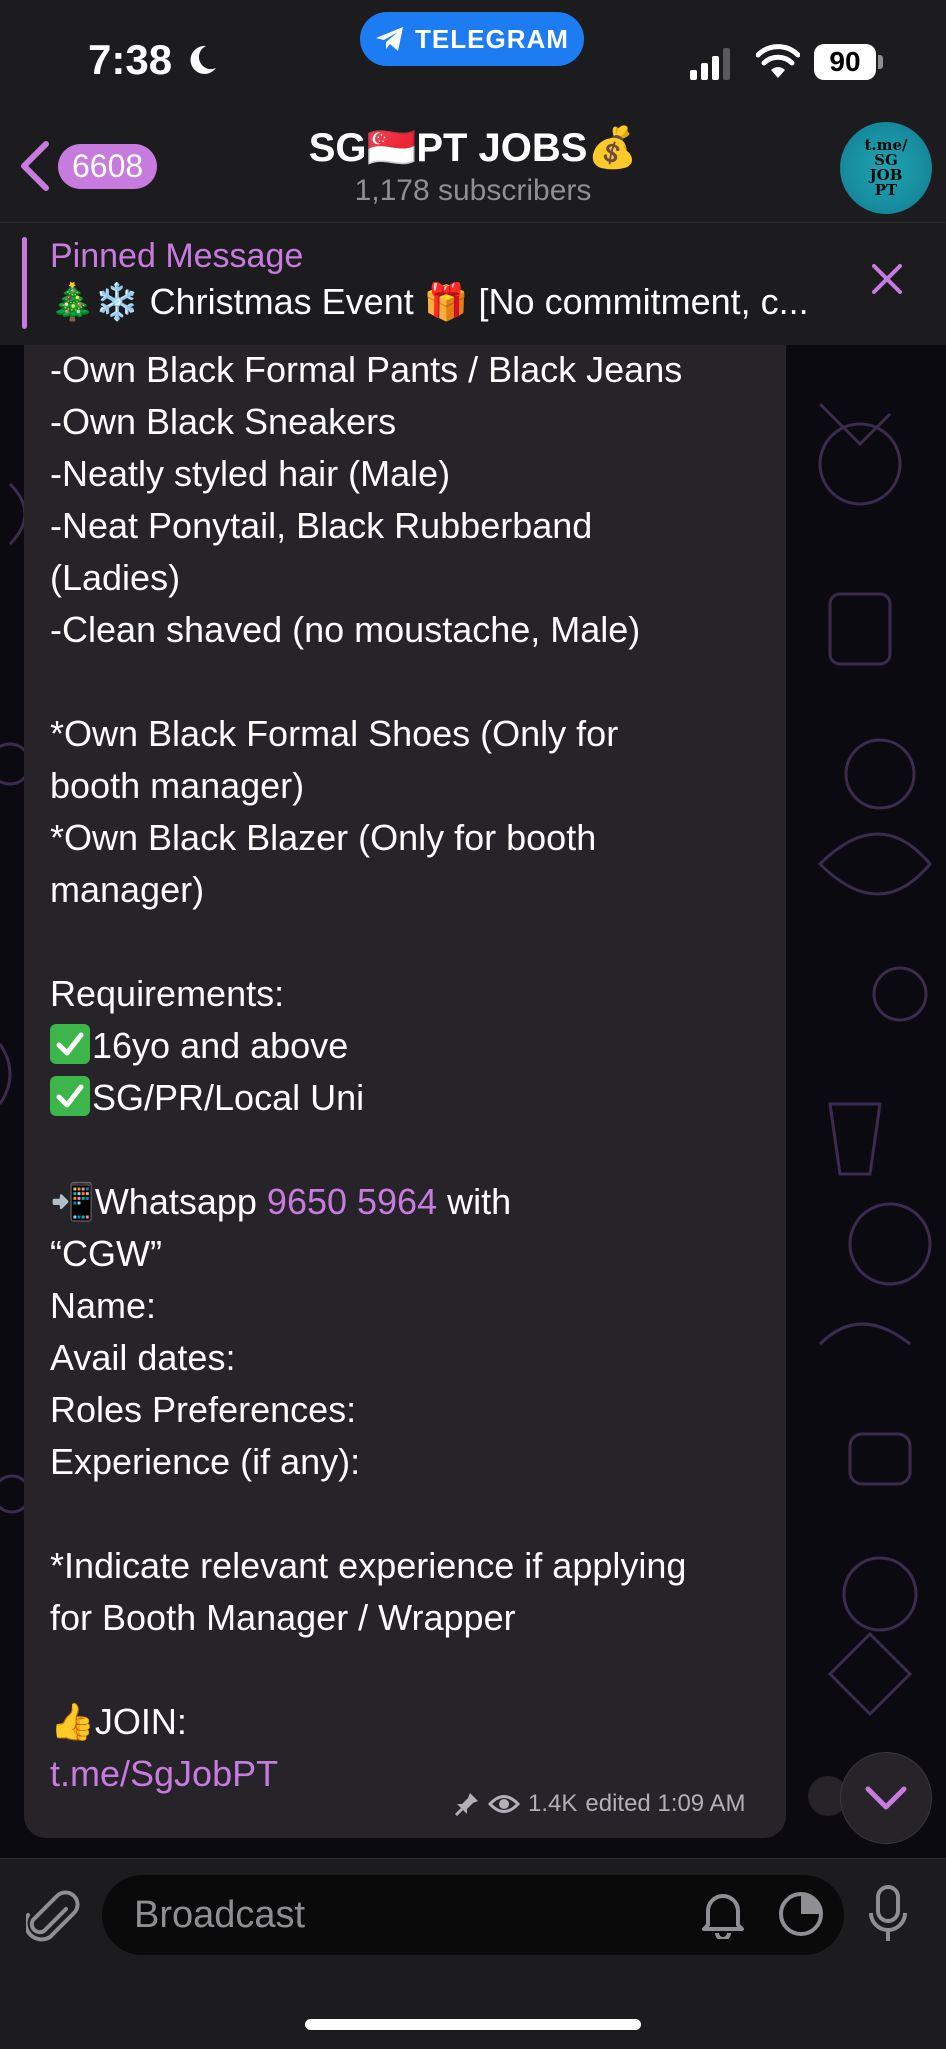 Image resolution: width=946 pixels, height=2049 pixels. What do you see at coordinates (473, 2024) in the screenshot?
I see `home-indicator` at bounding box center [473, 2024].